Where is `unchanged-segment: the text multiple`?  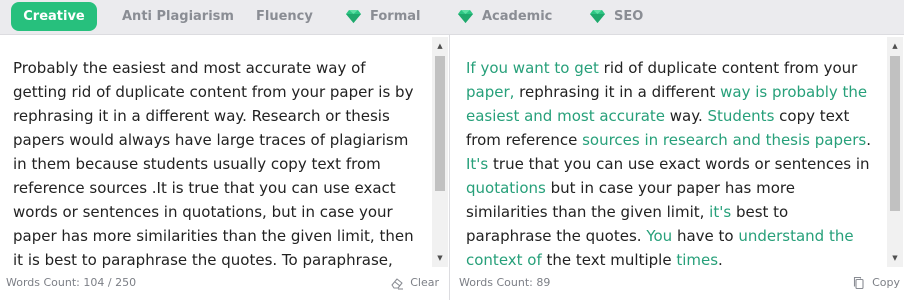
unchanged-segment: the text multiple is located at coordinates (609, 260).